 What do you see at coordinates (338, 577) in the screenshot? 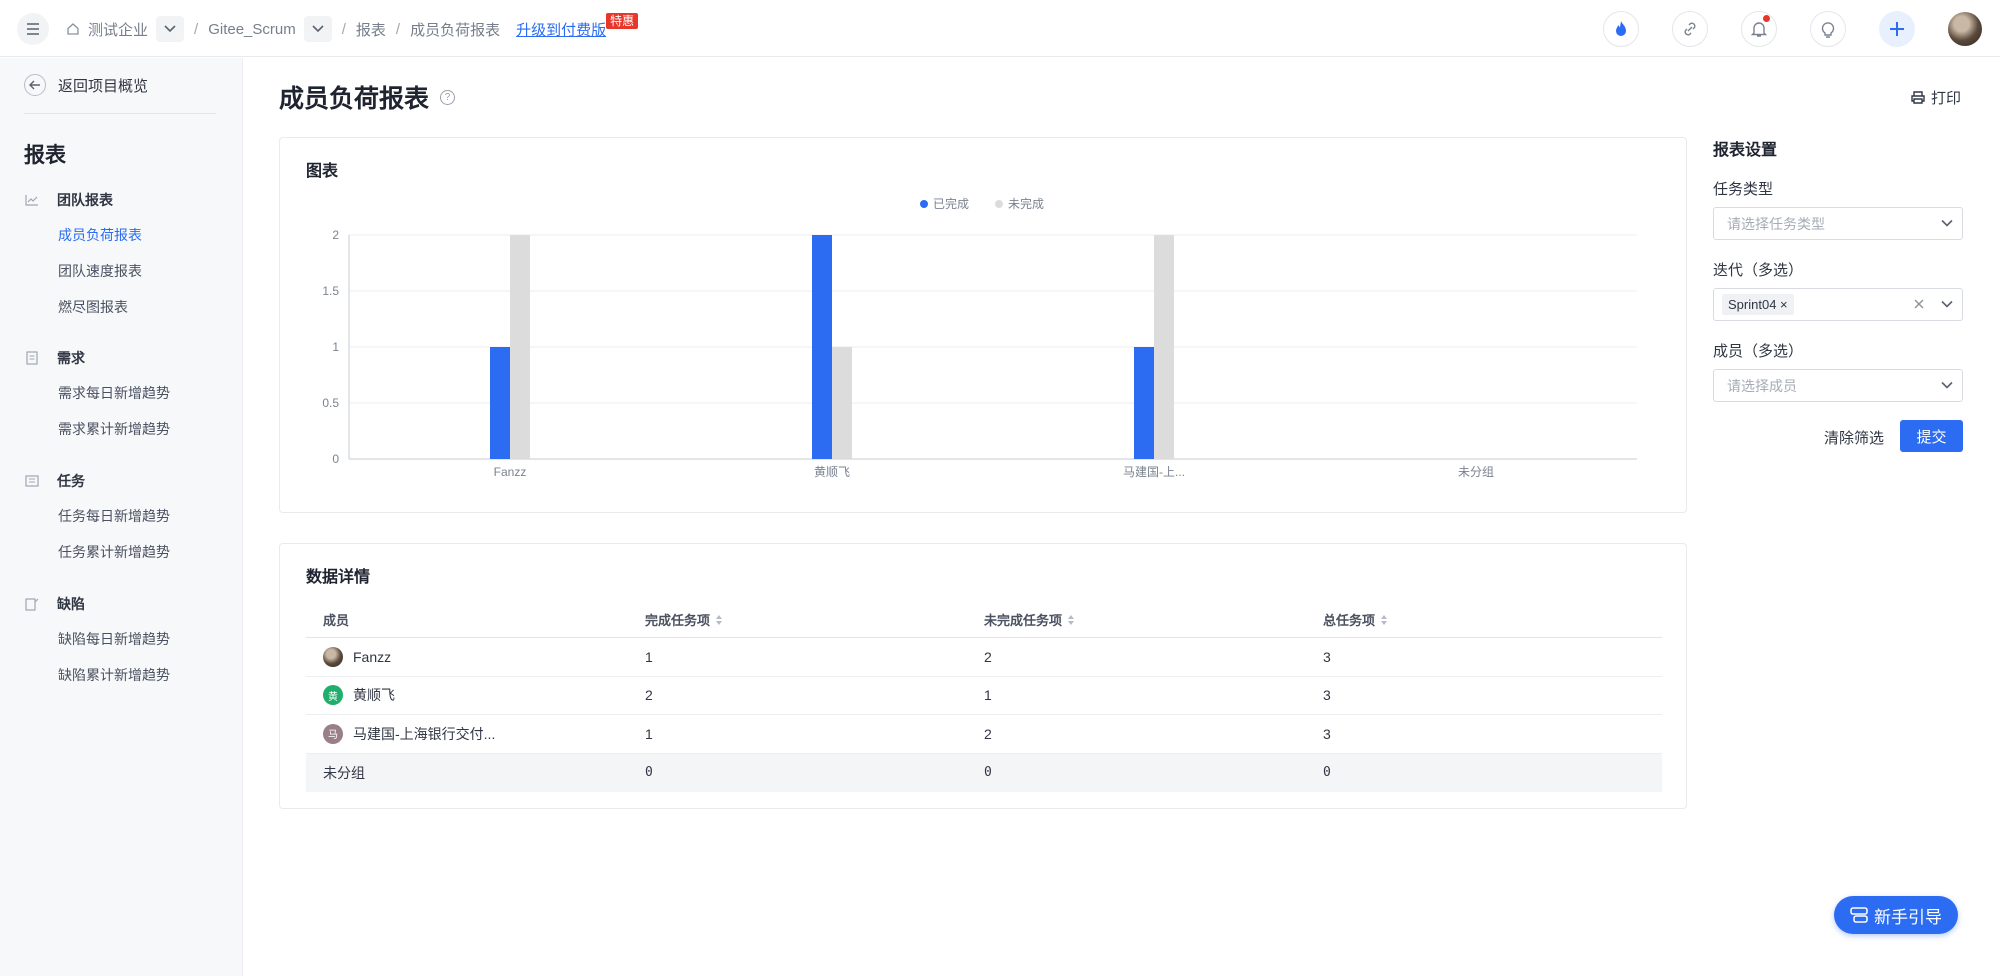
I see `data-detail-title: 数据详情` at bounding box center [338, 577].